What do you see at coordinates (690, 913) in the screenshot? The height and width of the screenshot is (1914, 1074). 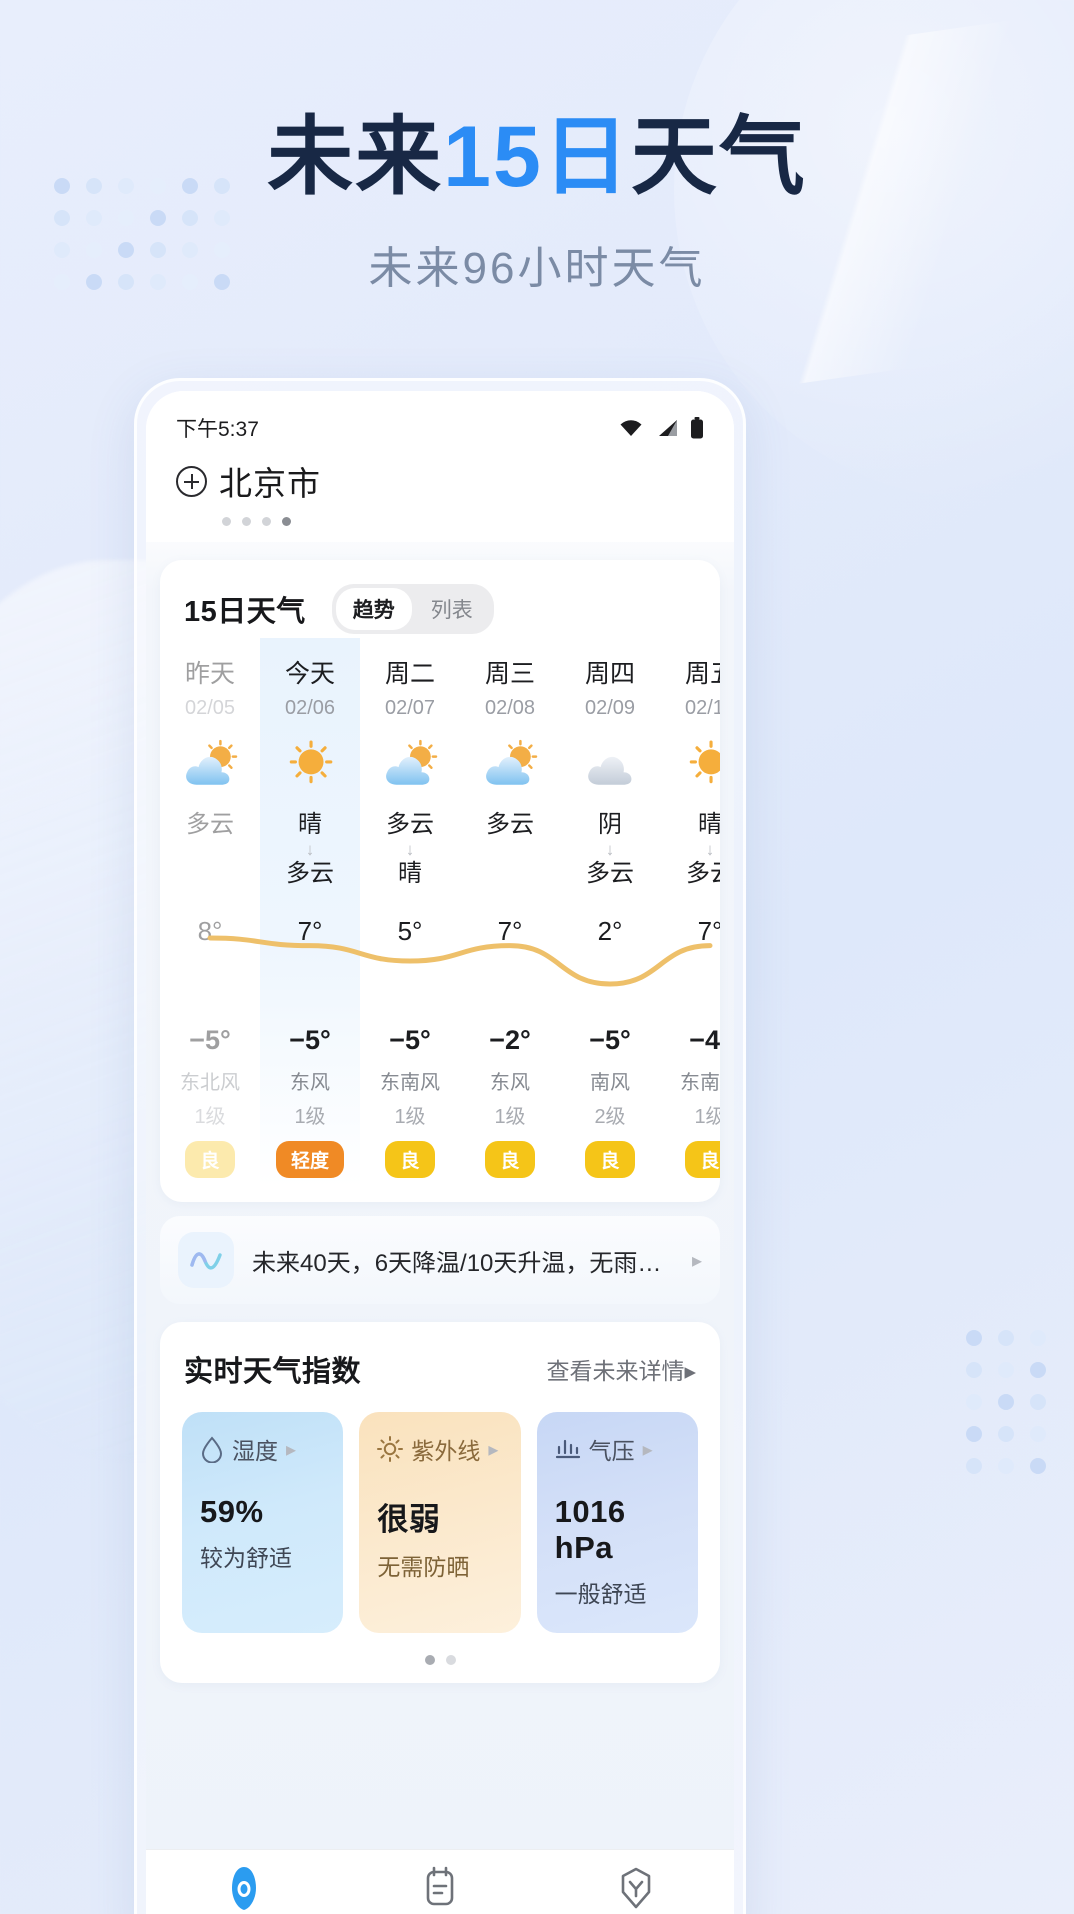 I see `forecast-day-column: 周五 02/10 晴↓多云 7° −4° 东南风 1级良` at bounding box center [690, 913].